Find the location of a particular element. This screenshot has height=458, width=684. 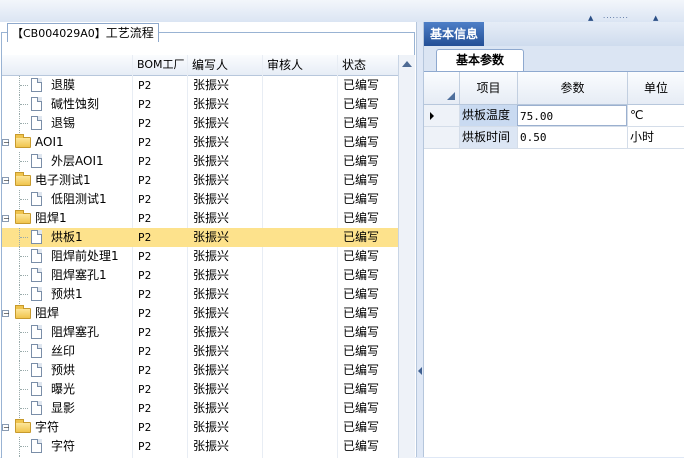

tree-cell: − 字符 is located at coordinates (67, 427).